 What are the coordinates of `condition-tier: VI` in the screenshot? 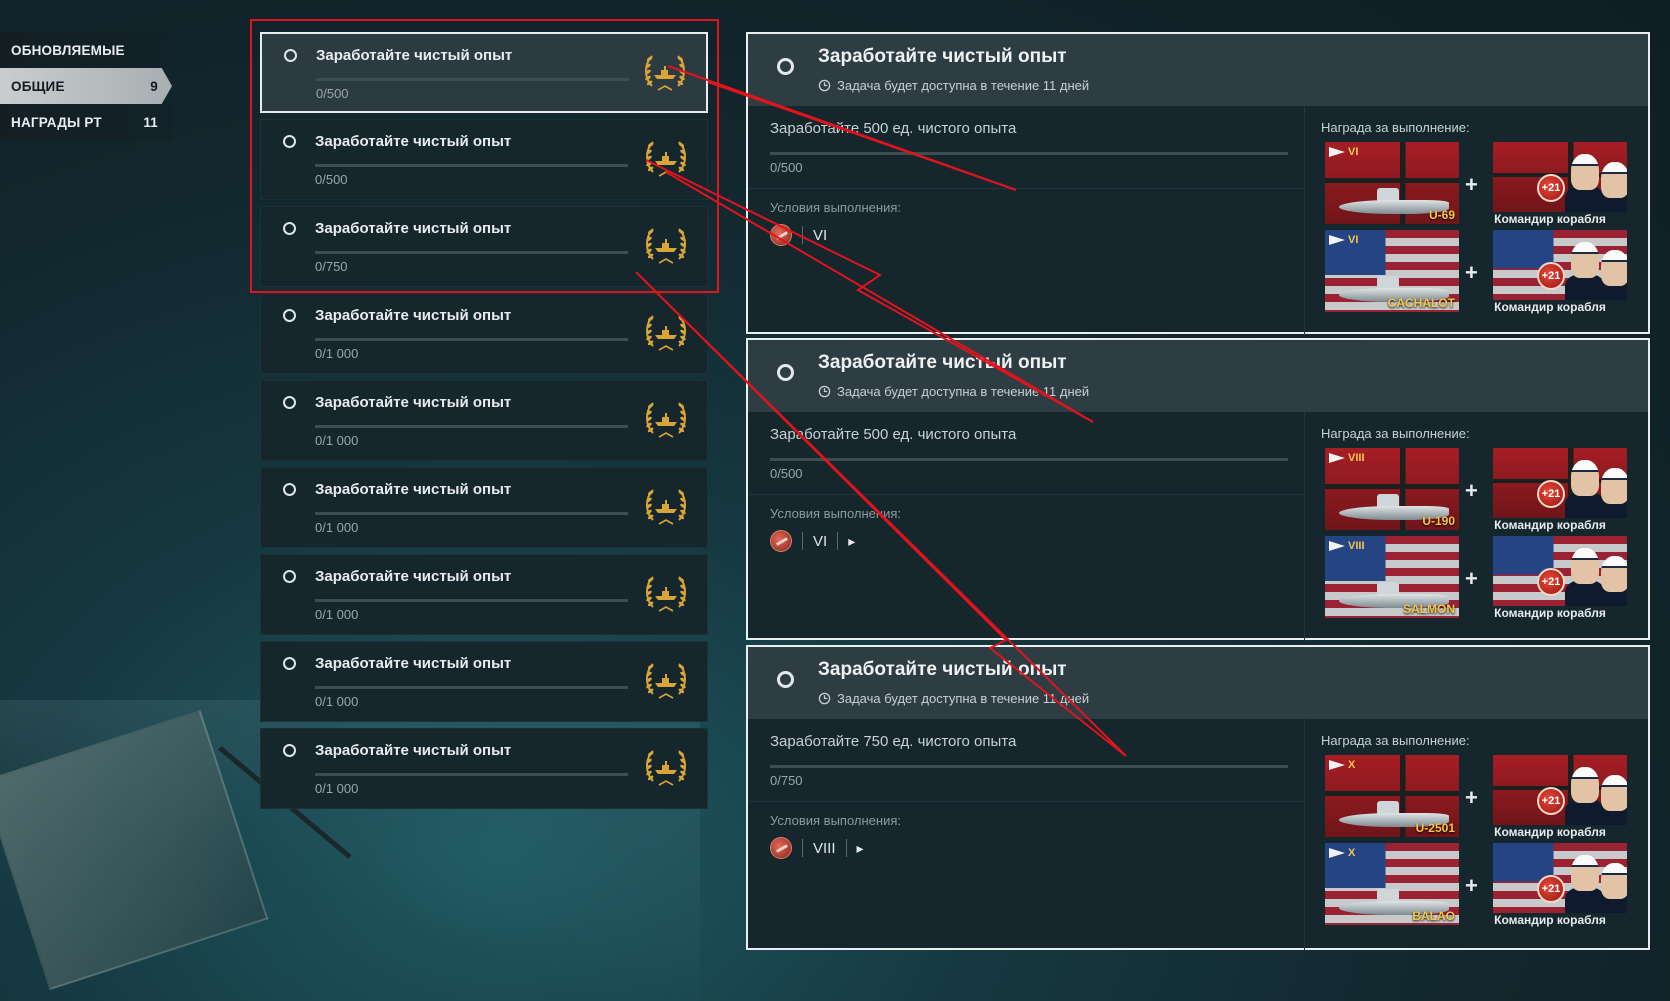 It's located at (820, 235).